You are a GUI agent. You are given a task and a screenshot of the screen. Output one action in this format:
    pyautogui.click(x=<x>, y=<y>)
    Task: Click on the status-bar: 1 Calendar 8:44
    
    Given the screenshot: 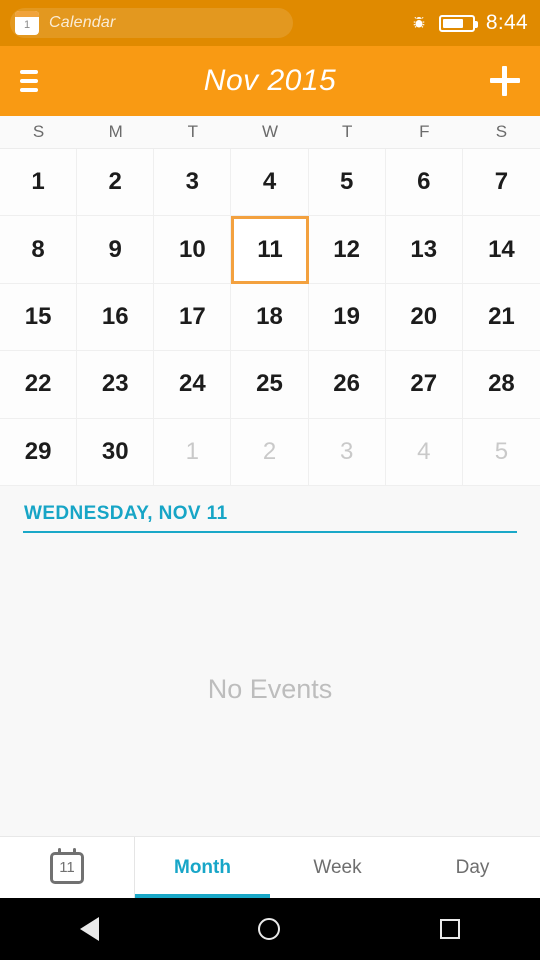 What is the action you would take?
    pyautogui.click(x=270, y=23)
    